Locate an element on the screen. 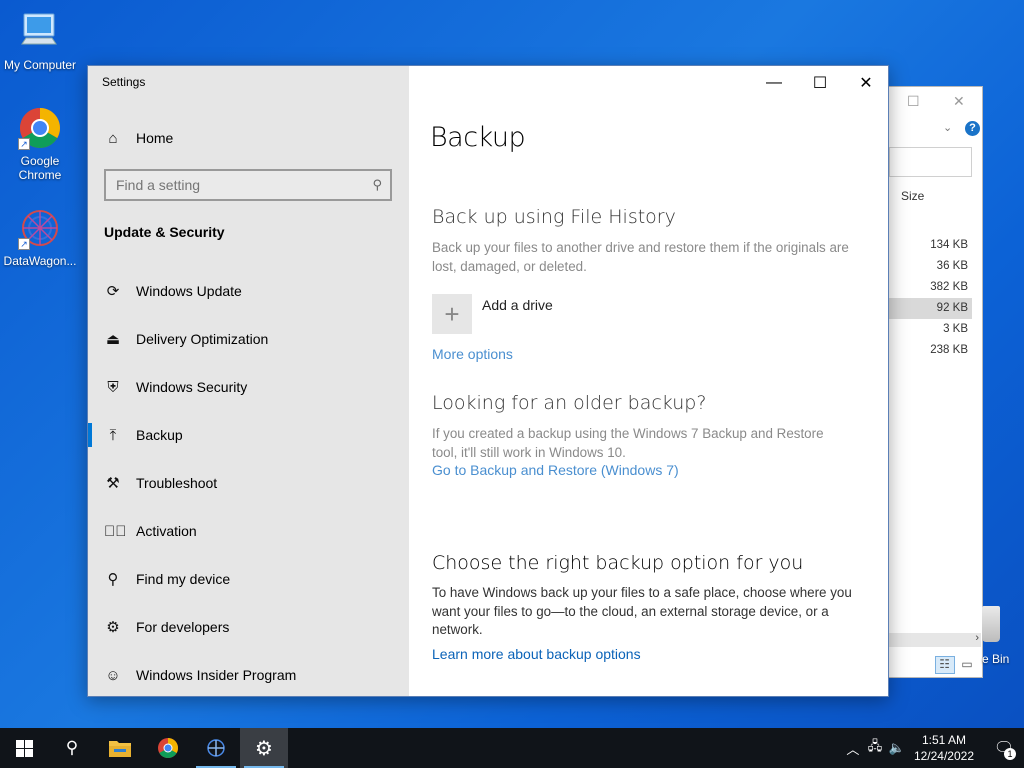  view-buttons: ☷ ▭ is located at coordinates (955, 665).